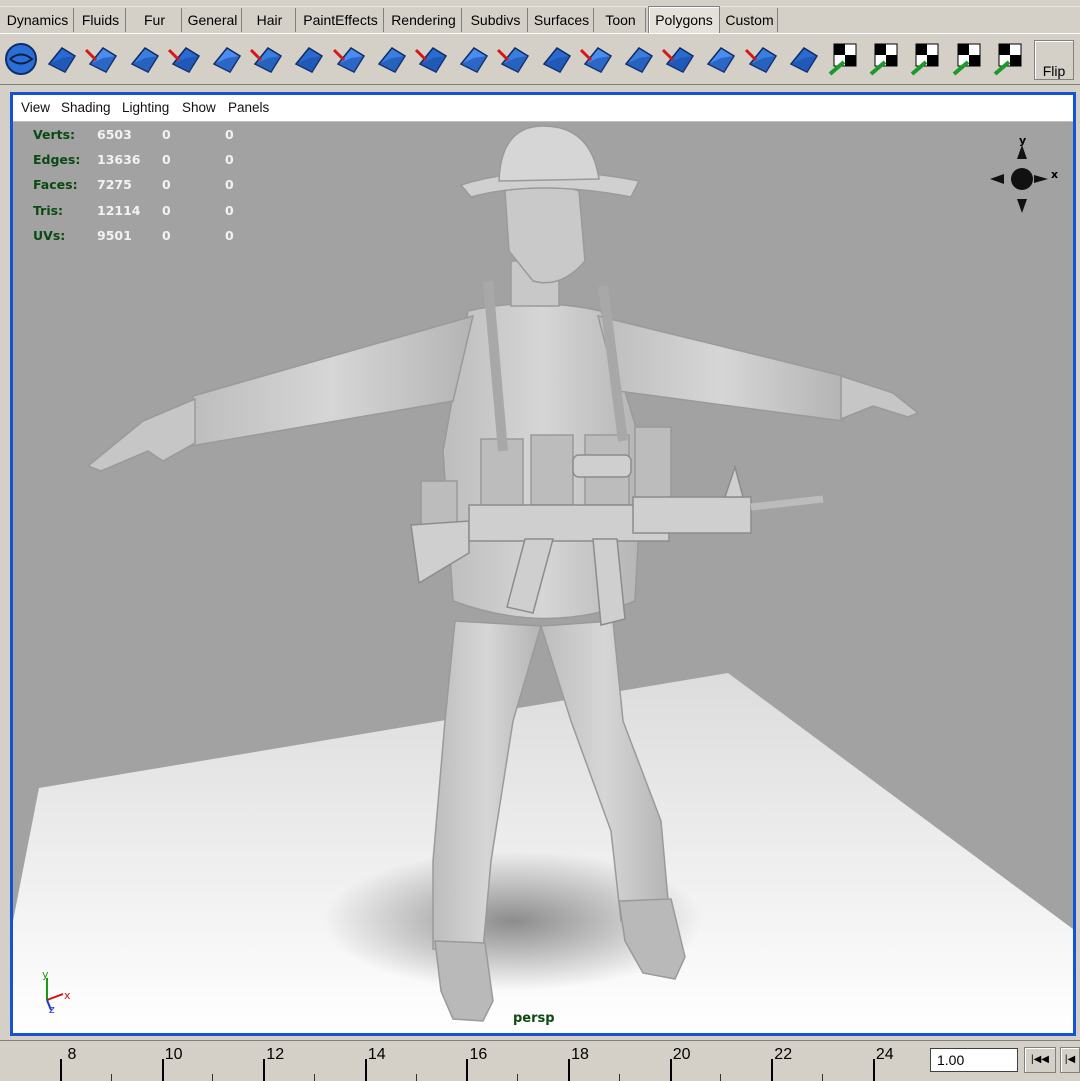 This screenshot has height=1081, width=1080. I want to click on frame-label: 8, so click(72, 1054).